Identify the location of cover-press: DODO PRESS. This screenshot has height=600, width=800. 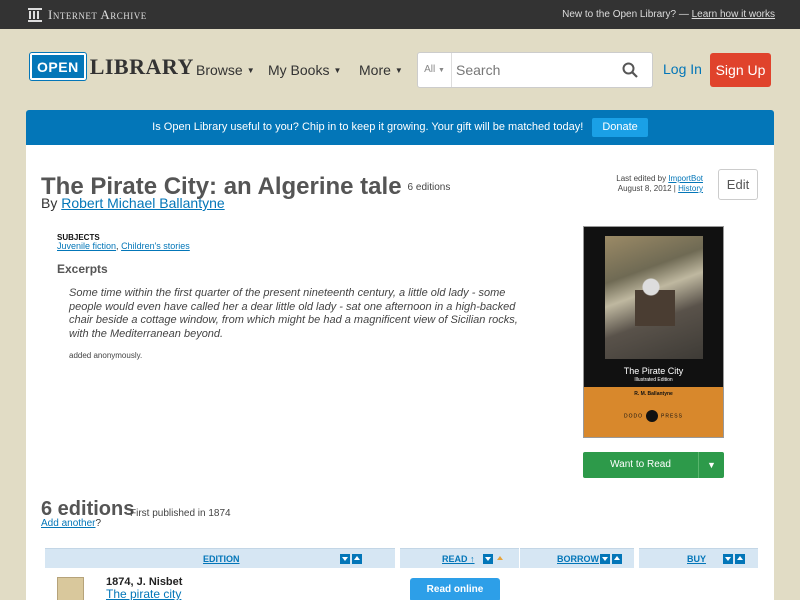
(653, 416).